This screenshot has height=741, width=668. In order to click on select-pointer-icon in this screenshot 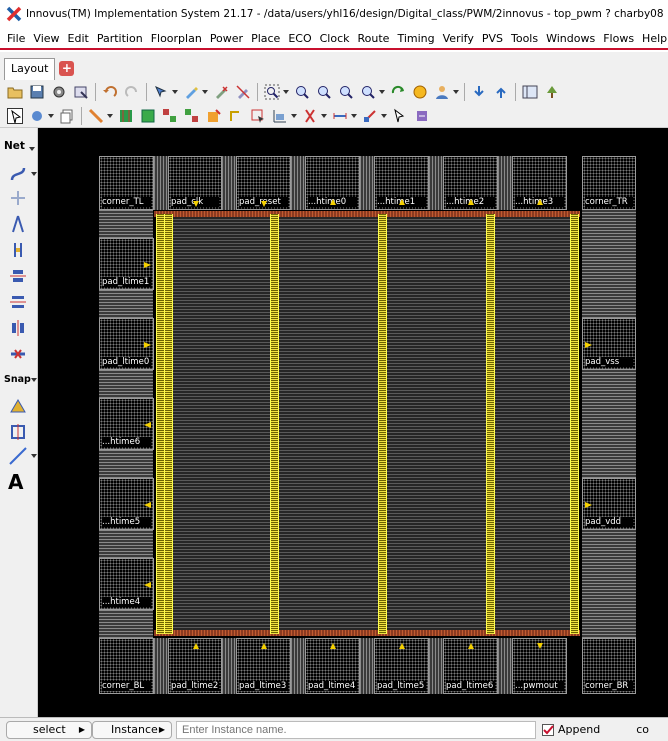, I will do `click(15, 115)`.